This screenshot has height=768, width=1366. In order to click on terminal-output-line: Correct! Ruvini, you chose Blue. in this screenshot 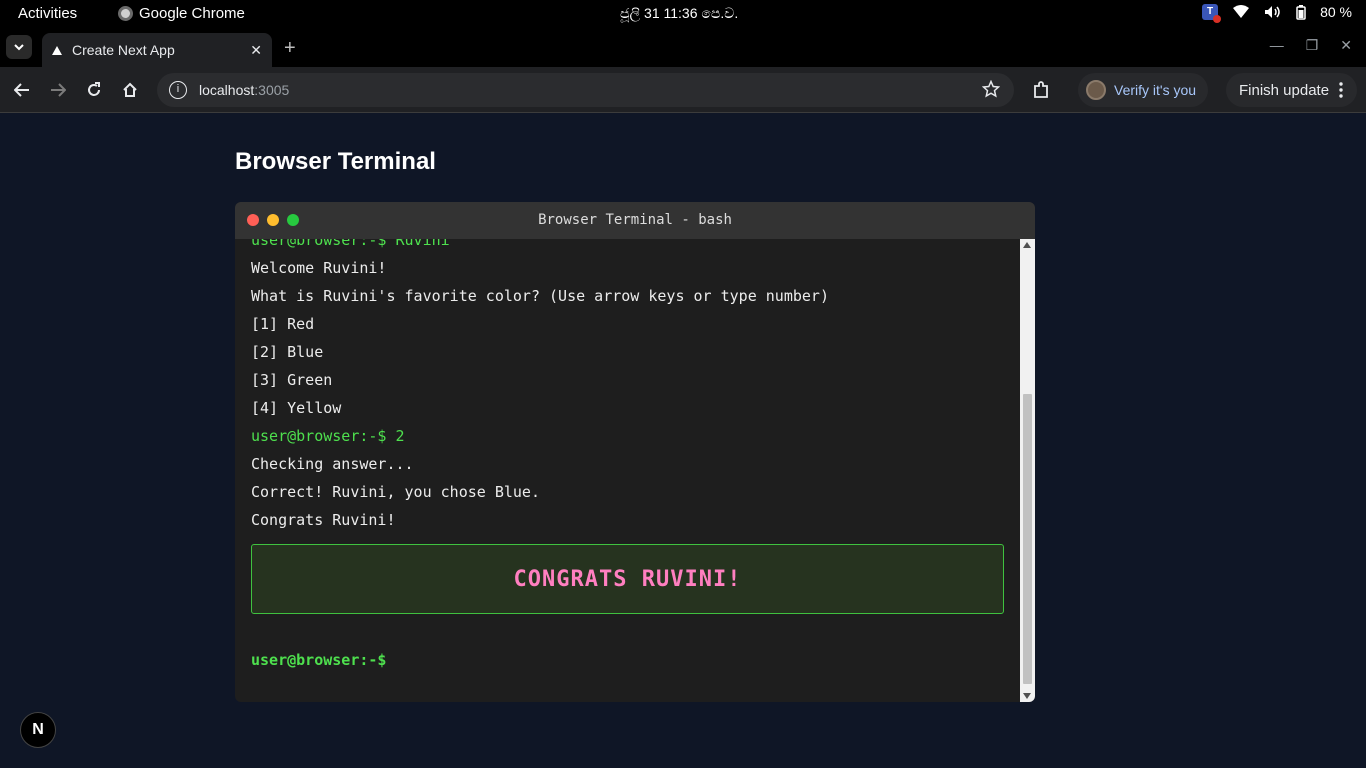, I will do `click(395, 492)`.